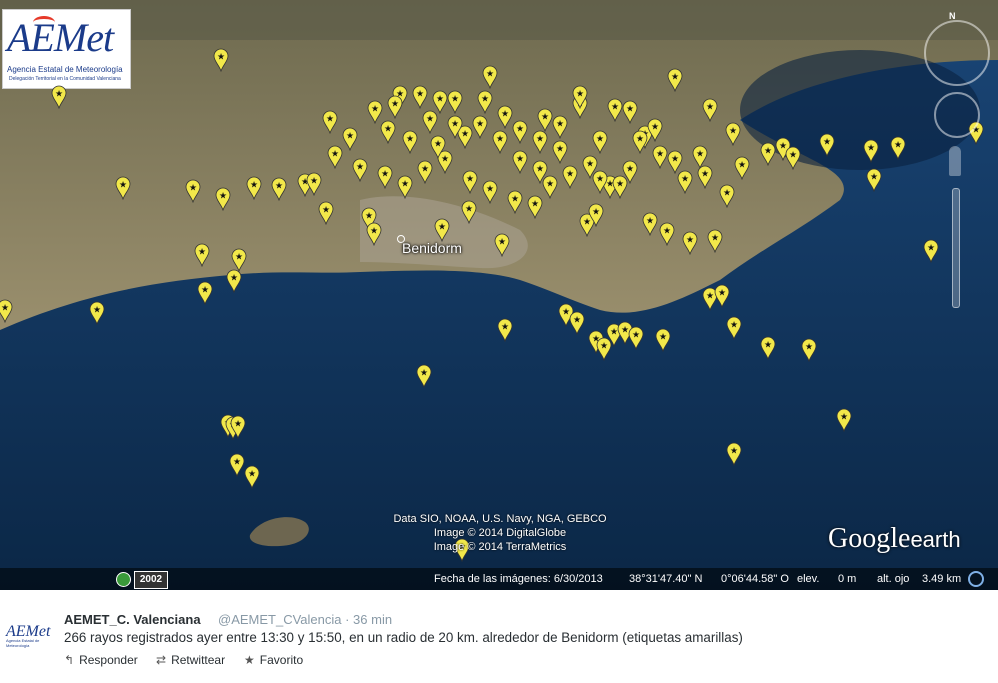 This screenshot has width=998, height=683. I want to click on avatar: AEMet Agencia Estatal de Meteorología, so click(30, 635).